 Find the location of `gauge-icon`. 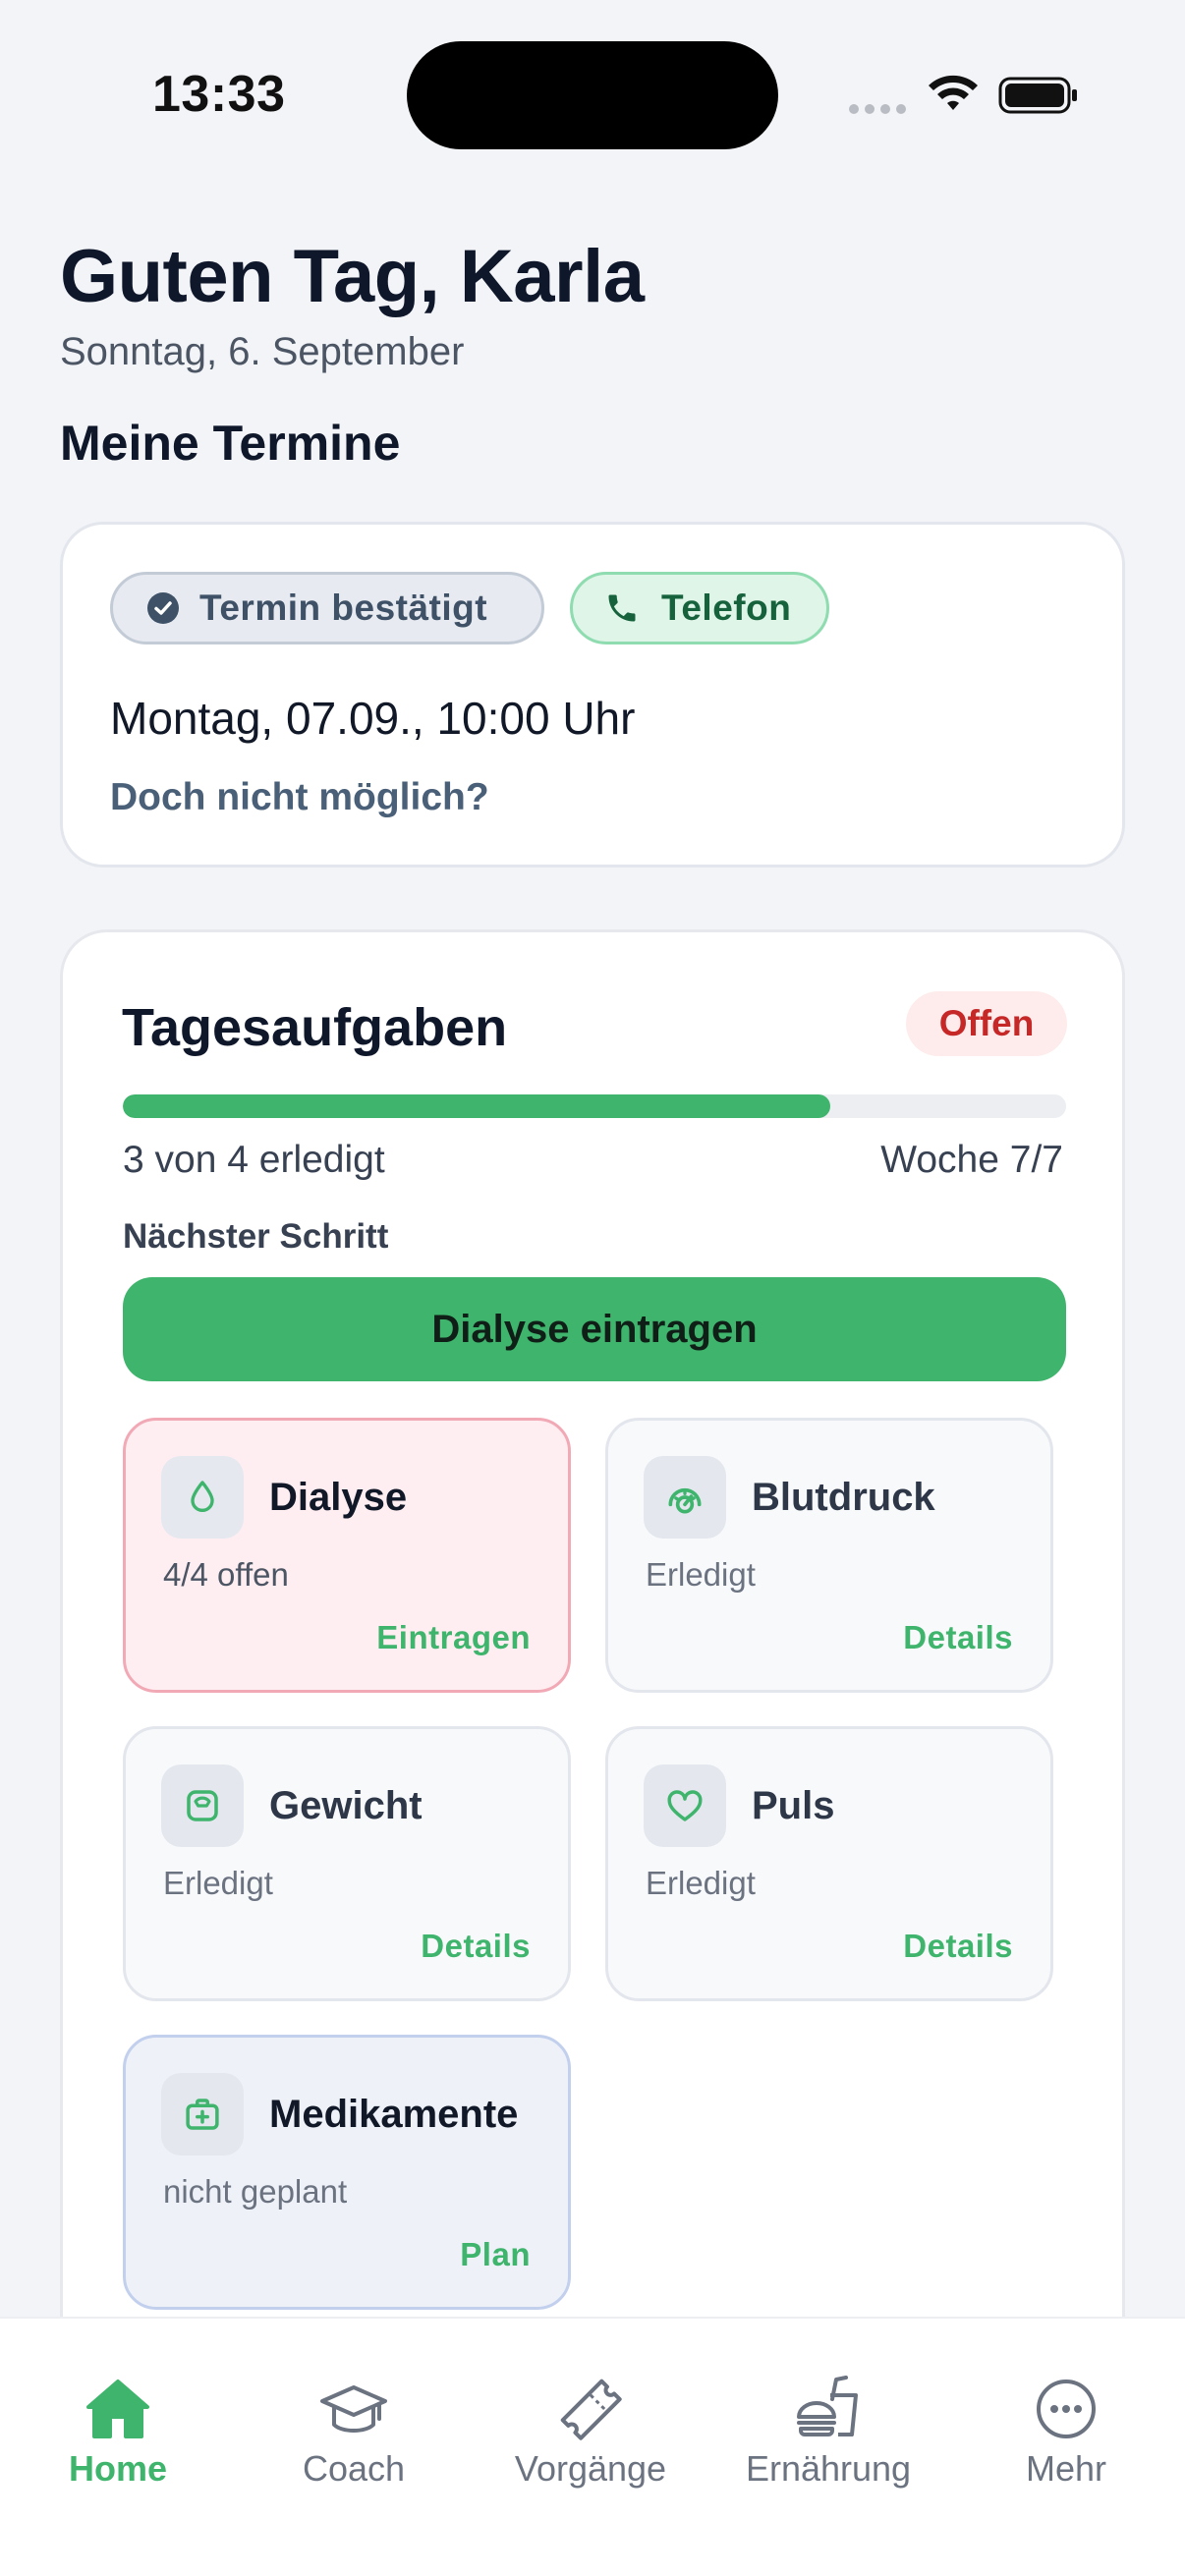

gauge-icon is located at coordinates (685, 1497).